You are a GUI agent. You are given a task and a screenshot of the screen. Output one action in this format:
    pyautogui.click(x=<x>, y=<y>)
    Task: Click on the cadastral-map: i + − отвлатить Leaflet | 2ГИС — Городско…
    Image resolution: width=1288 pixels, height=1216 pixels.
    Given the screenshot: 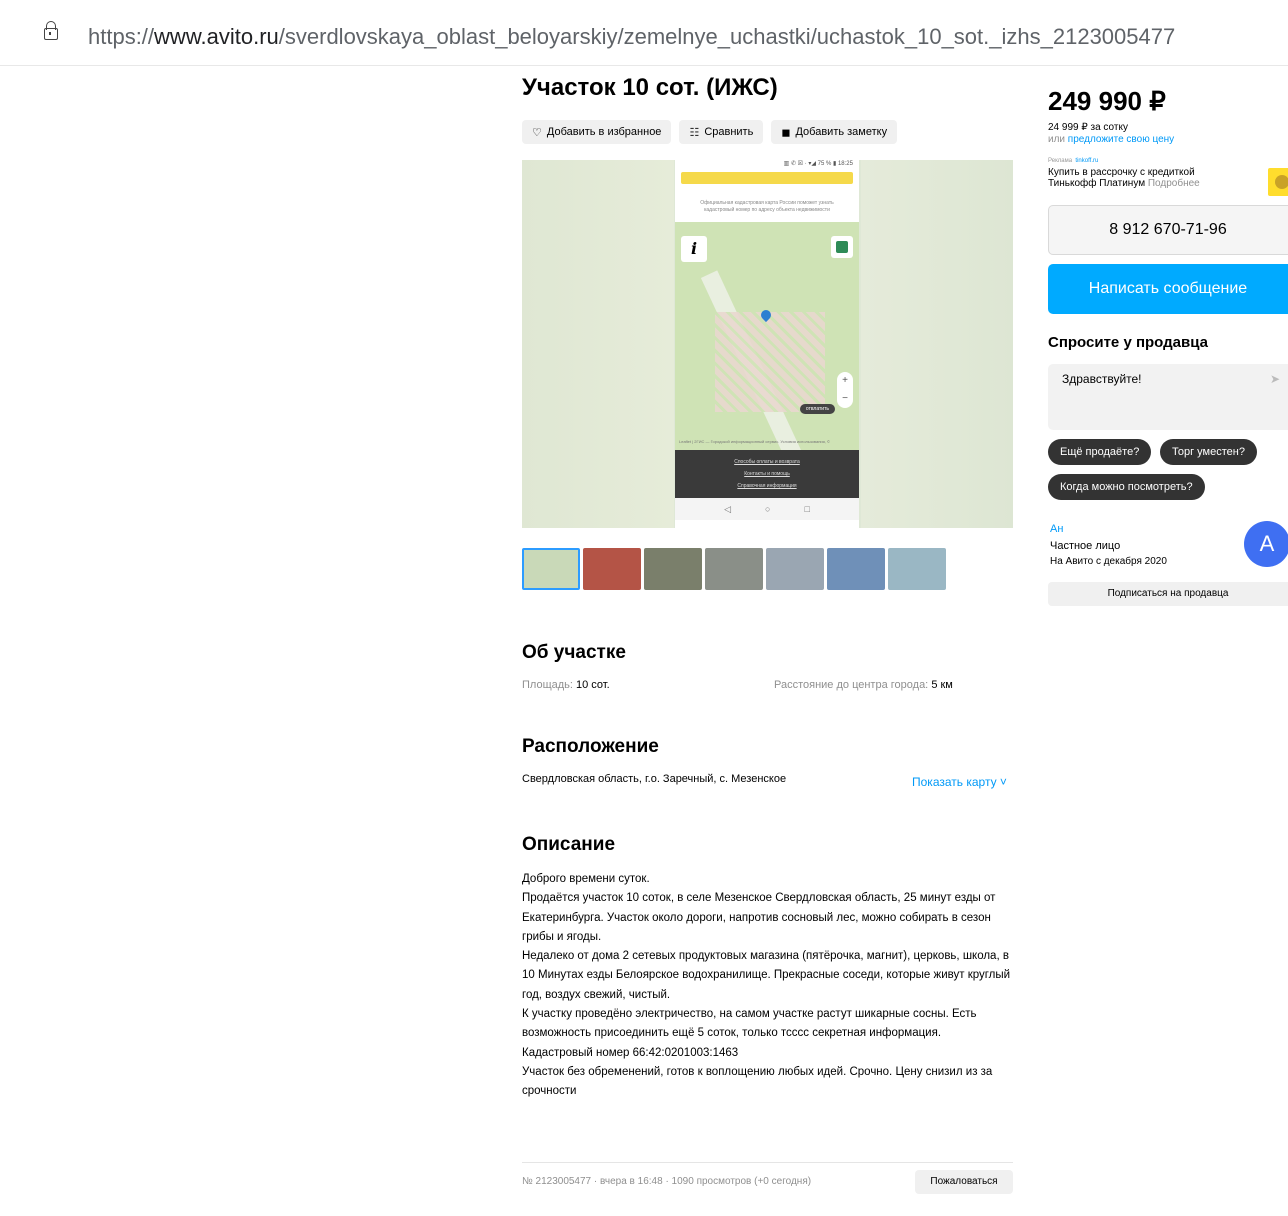 What is the action you would take?
    pyautogui.click(x=767, y=336)
    